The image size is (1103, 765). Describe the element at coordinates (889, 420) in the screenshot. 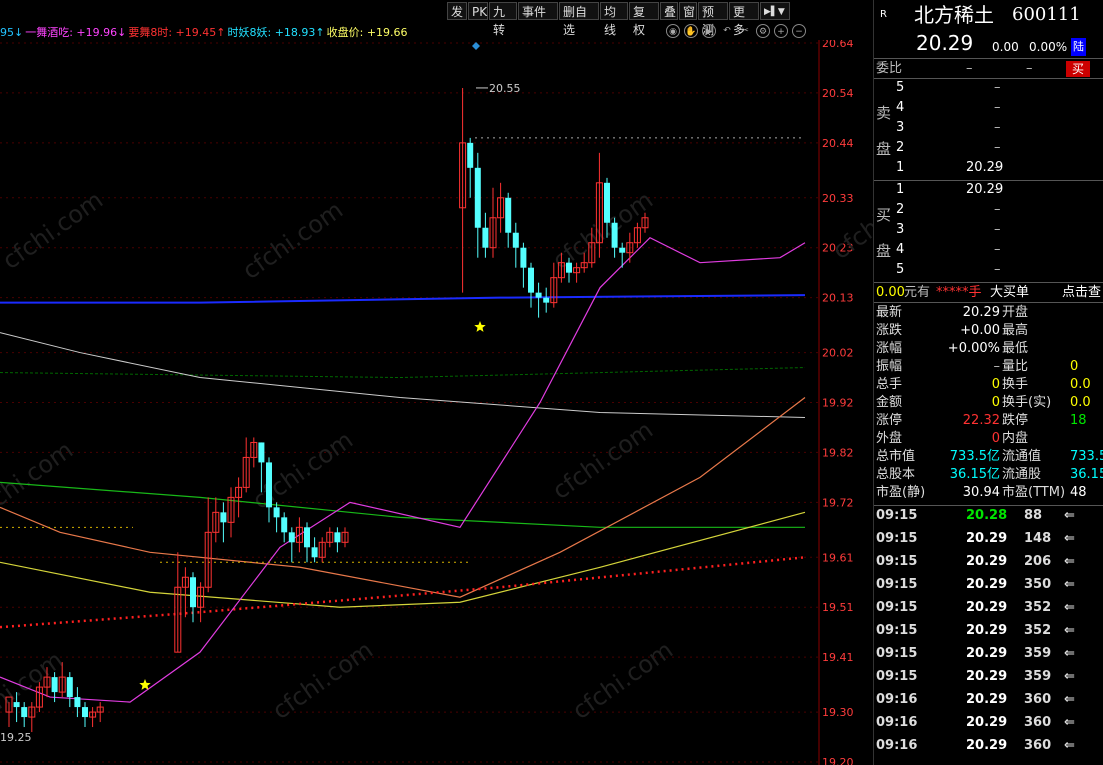

I see `stat-label: 涨停` at that location.